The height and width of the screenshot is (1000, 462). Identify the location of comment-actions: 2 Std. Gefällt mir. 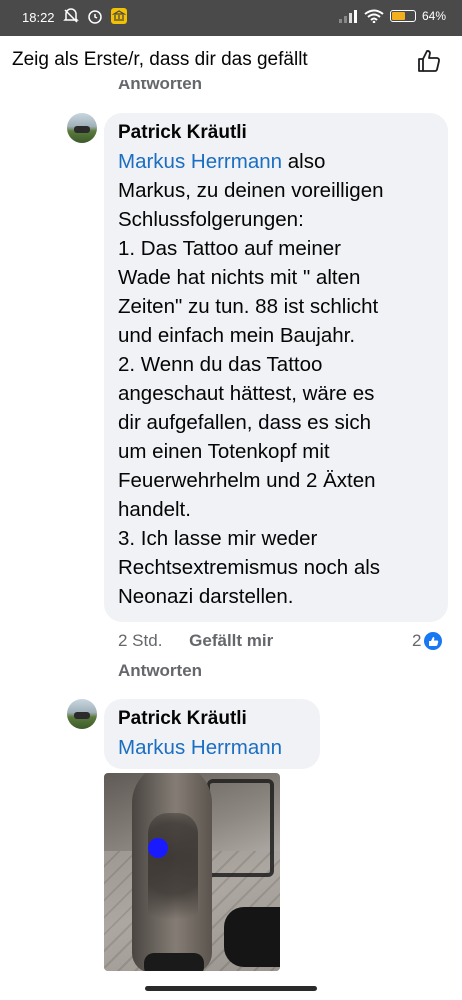
(195, 641).